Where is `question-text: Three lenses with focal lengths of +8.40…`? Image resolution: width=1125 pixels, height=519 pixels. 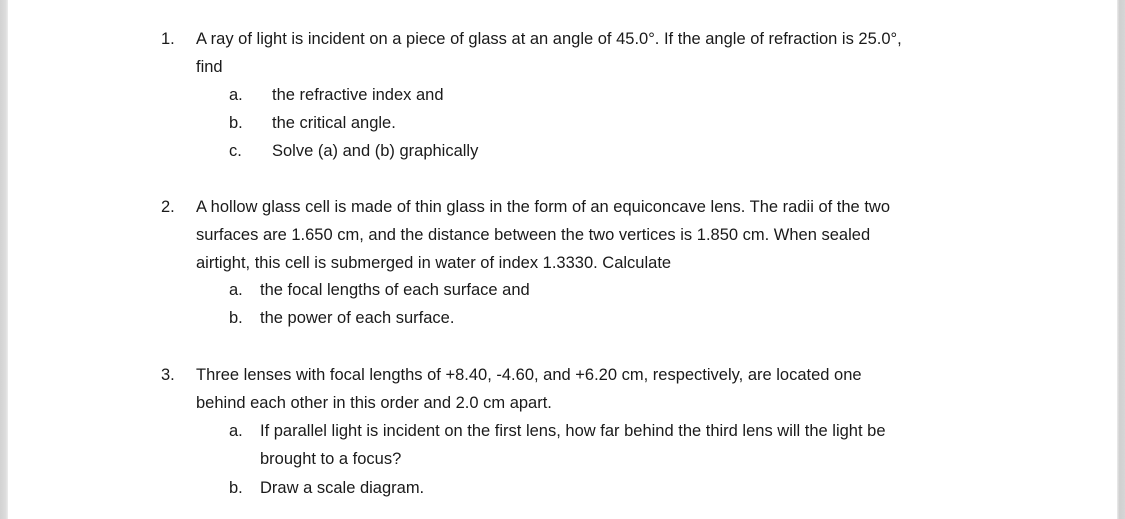
question-text: Three lenses with focal lengths of +8.40… is located at coordinates (606, 389).